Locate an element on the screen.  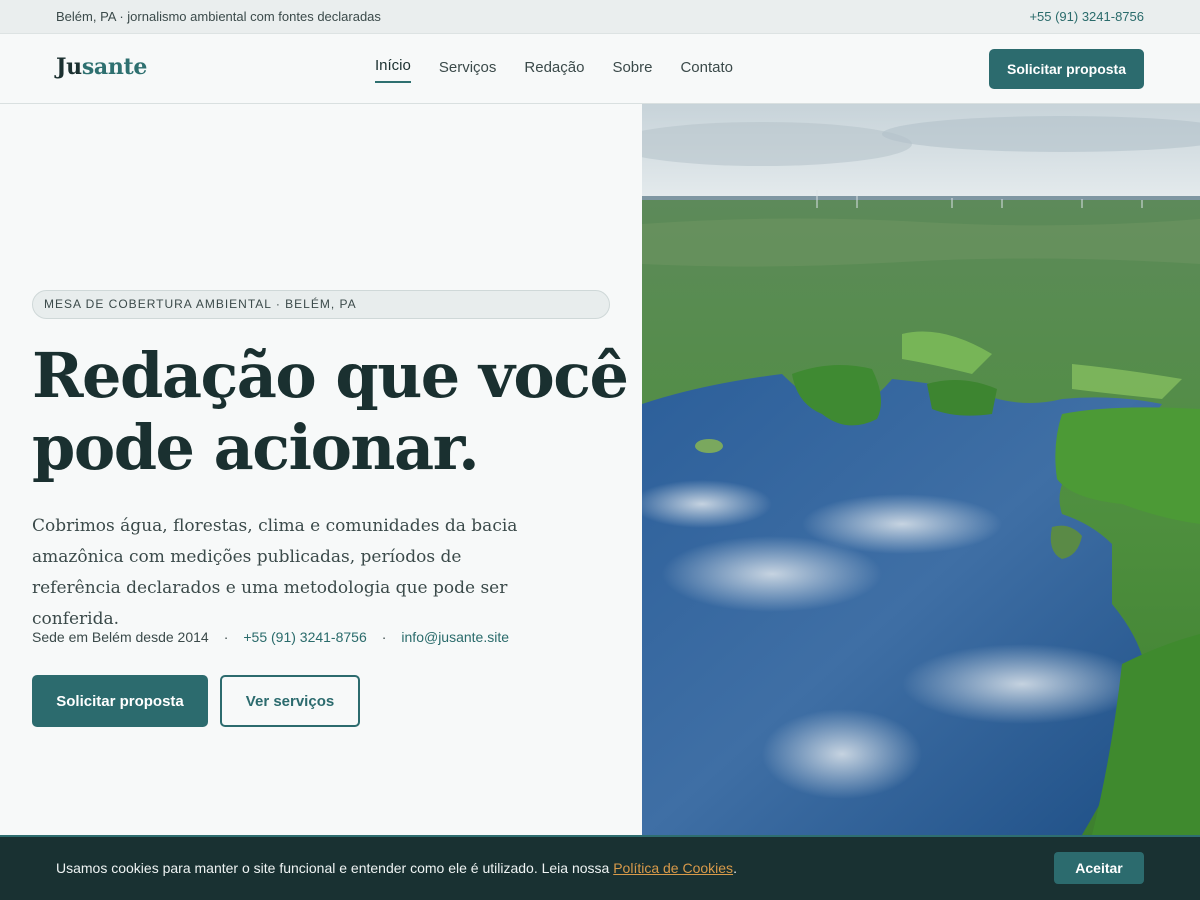
cookie-period: . is located at coordinates (735, 868).